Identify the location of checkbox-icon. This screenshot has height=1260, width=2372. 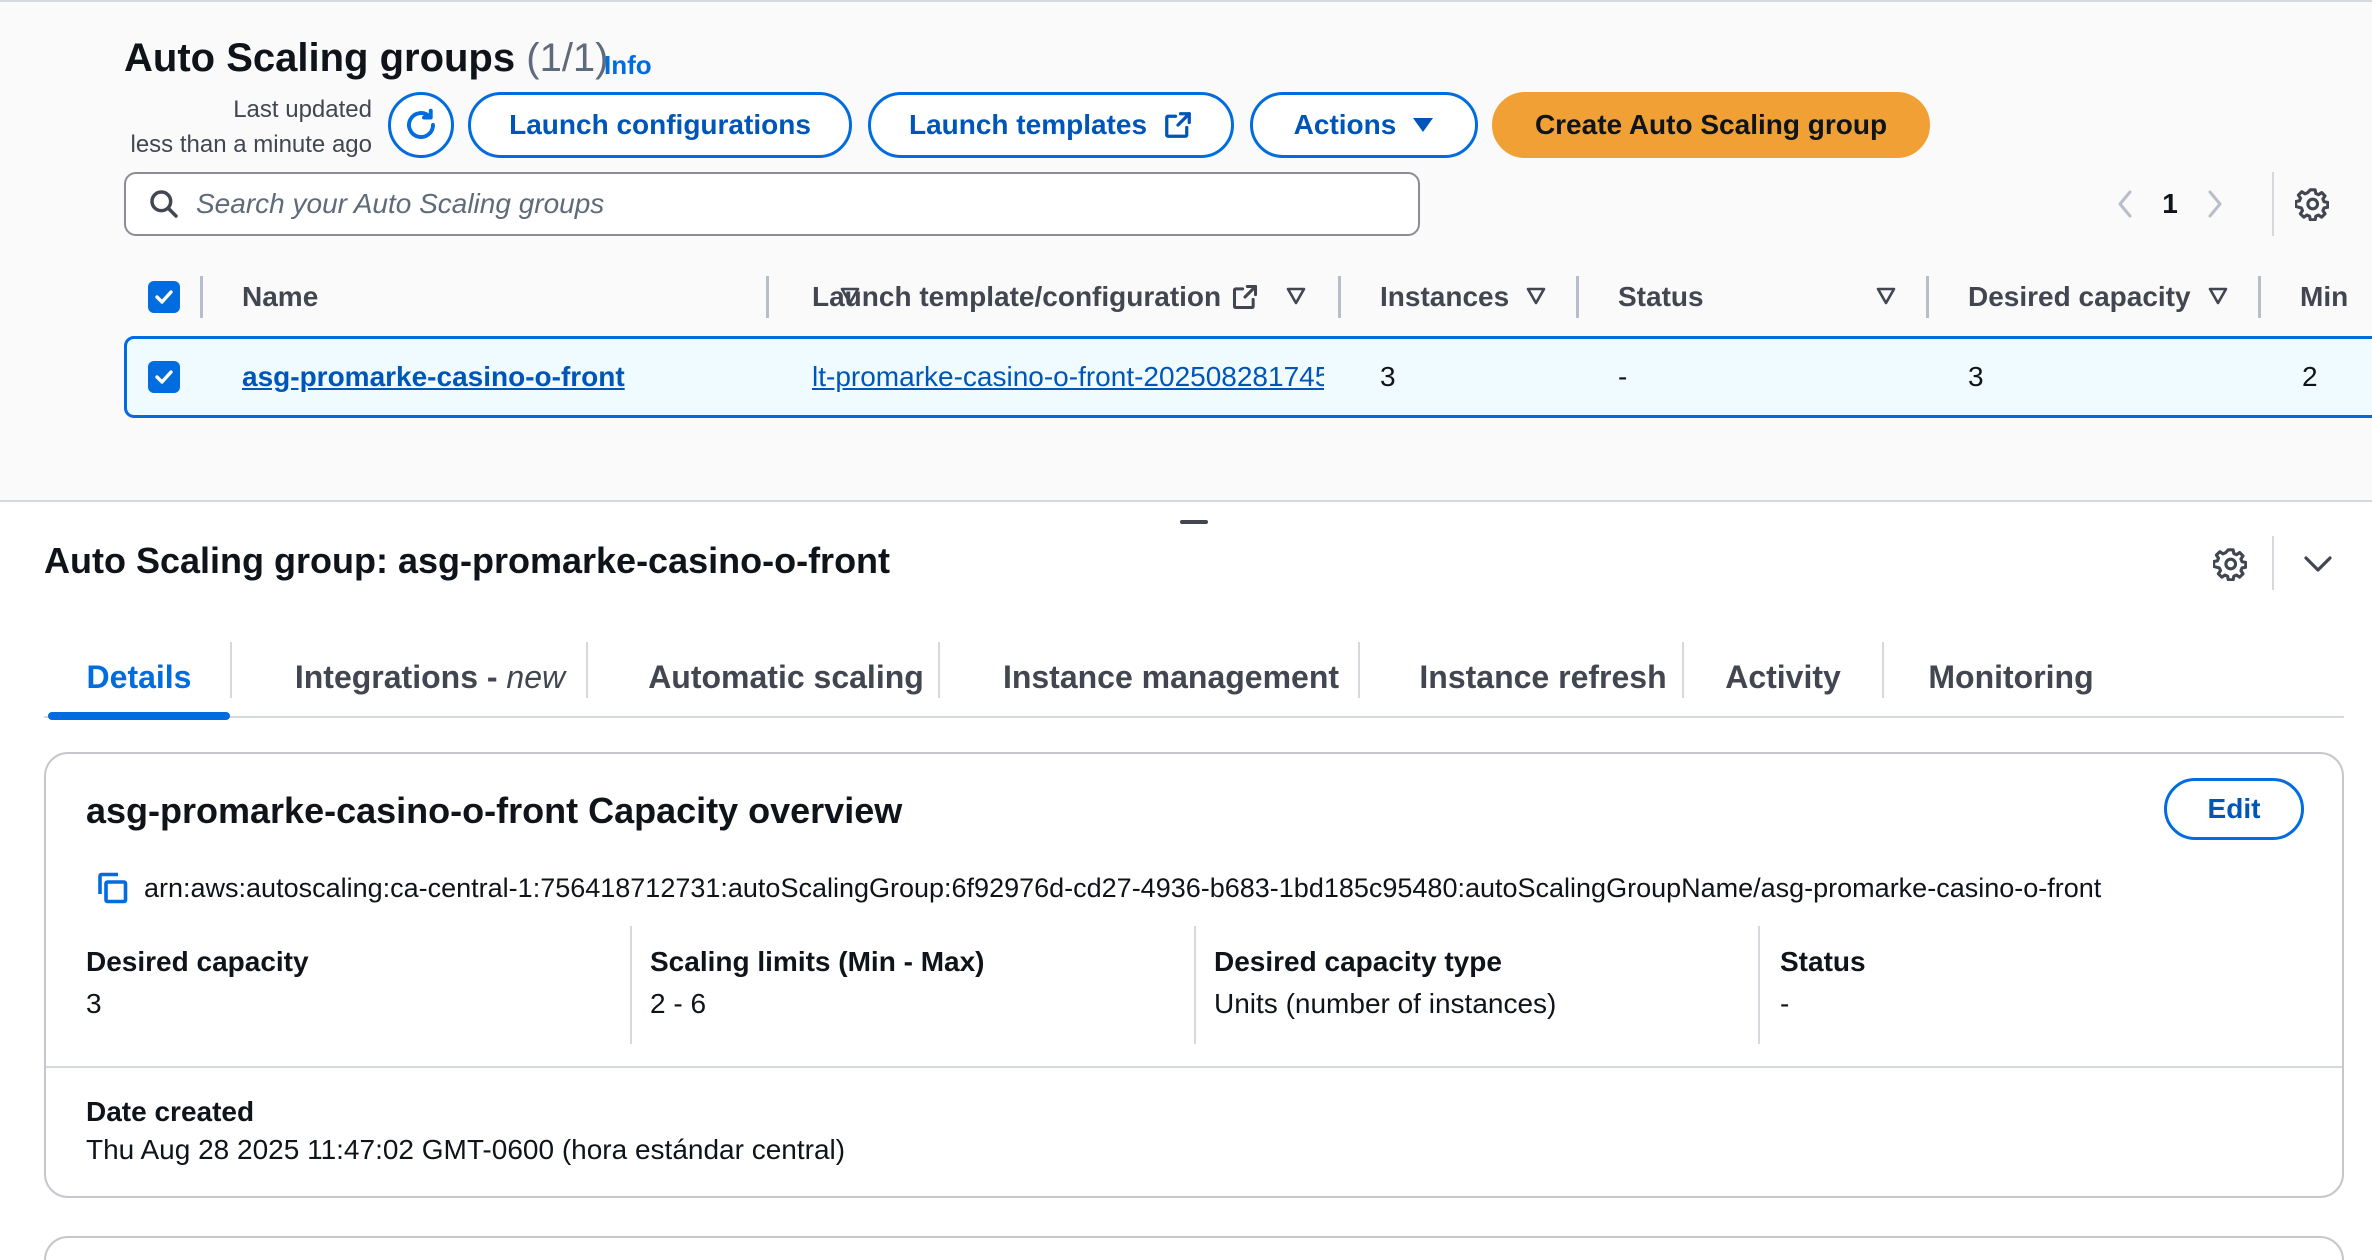
(164, 377).